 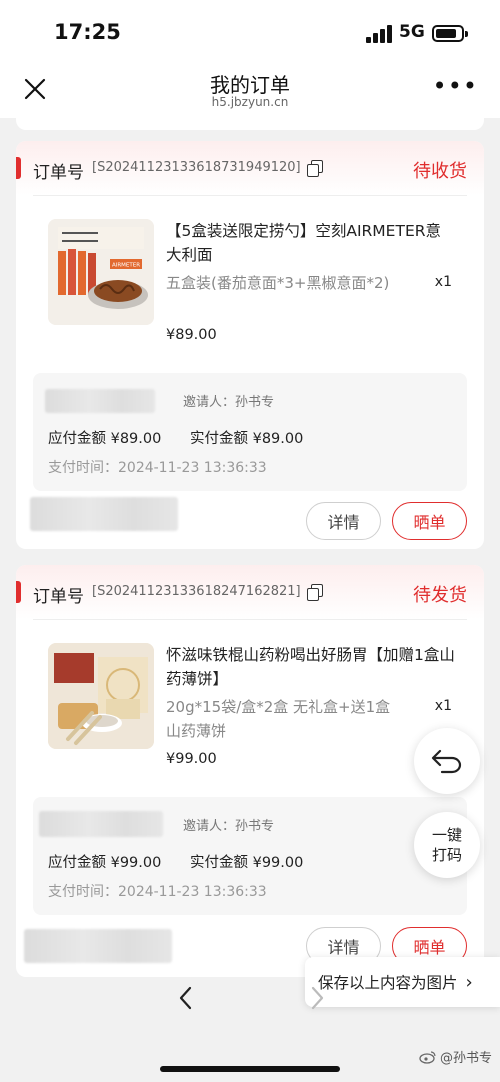 I want to click on forward-arrow-icon, so click(x=317, y=998).